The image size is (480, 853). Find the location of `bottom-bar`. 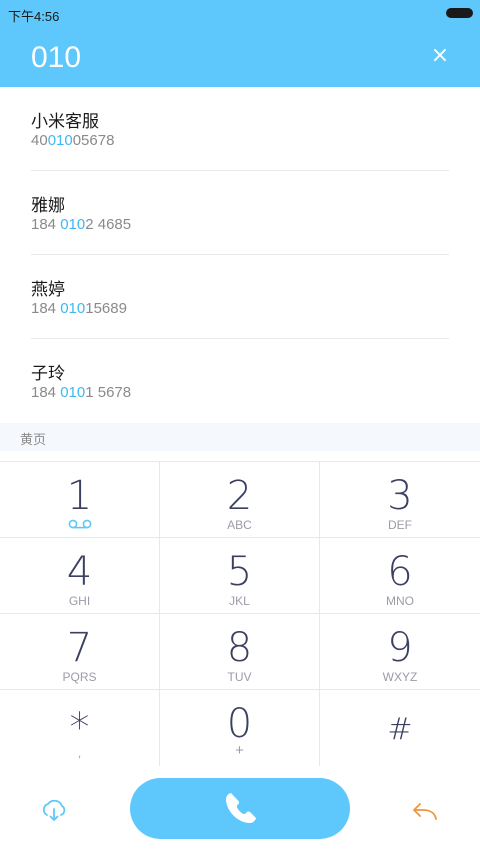

bottom-bar is located at coordinates (240, 809).